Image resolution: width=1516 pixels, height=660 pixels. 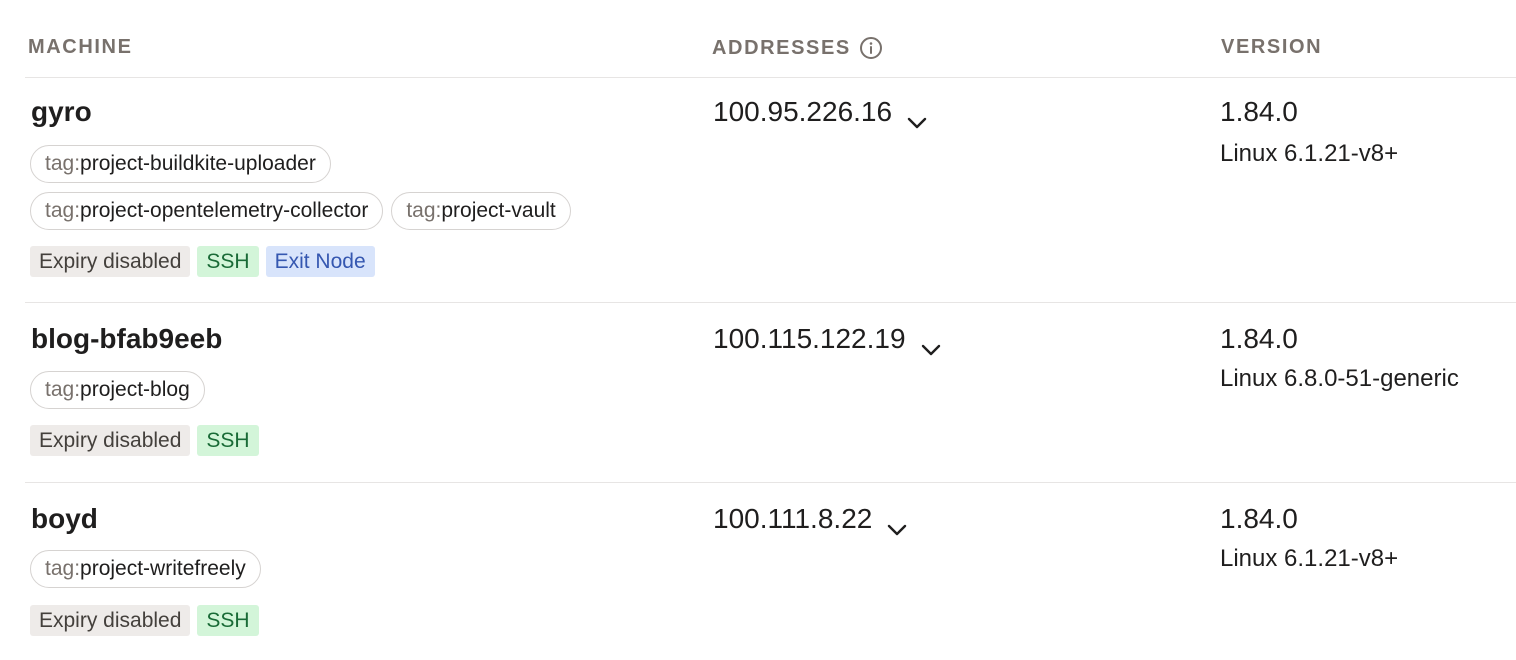 What do you see at coordinates (64, 519) in the screenshot?
I see `machine-name: boyd` at bounding box center [64, 519].